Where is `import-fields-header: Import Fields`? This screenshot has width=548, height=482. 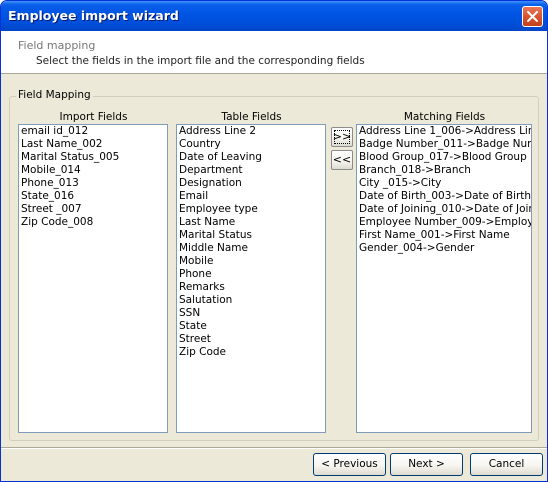 import-fields-header: Import Fields is located at coordinates (93, 117).